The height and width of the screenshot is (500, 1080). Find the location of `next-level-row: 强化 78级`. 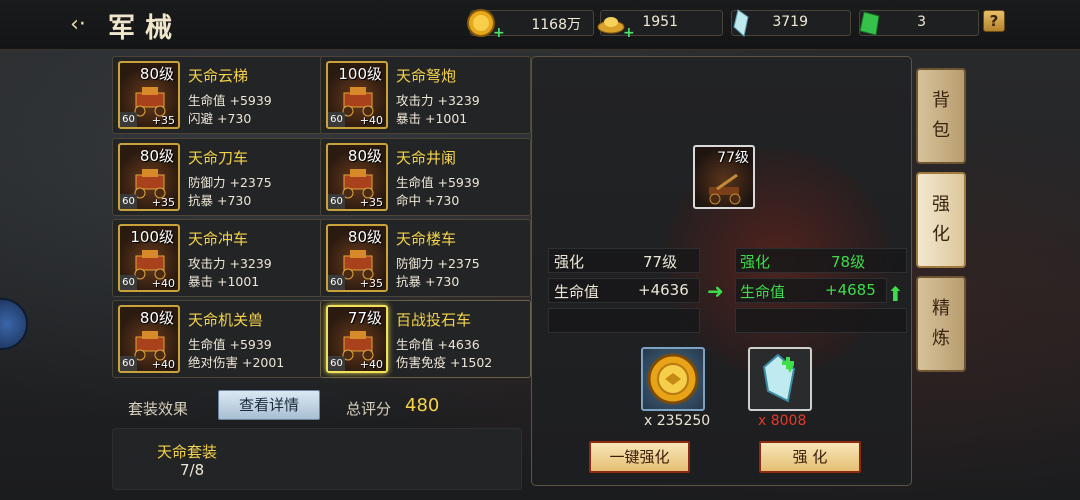

next-level-row: 强化 78级 is located at coordinates (821, 260).